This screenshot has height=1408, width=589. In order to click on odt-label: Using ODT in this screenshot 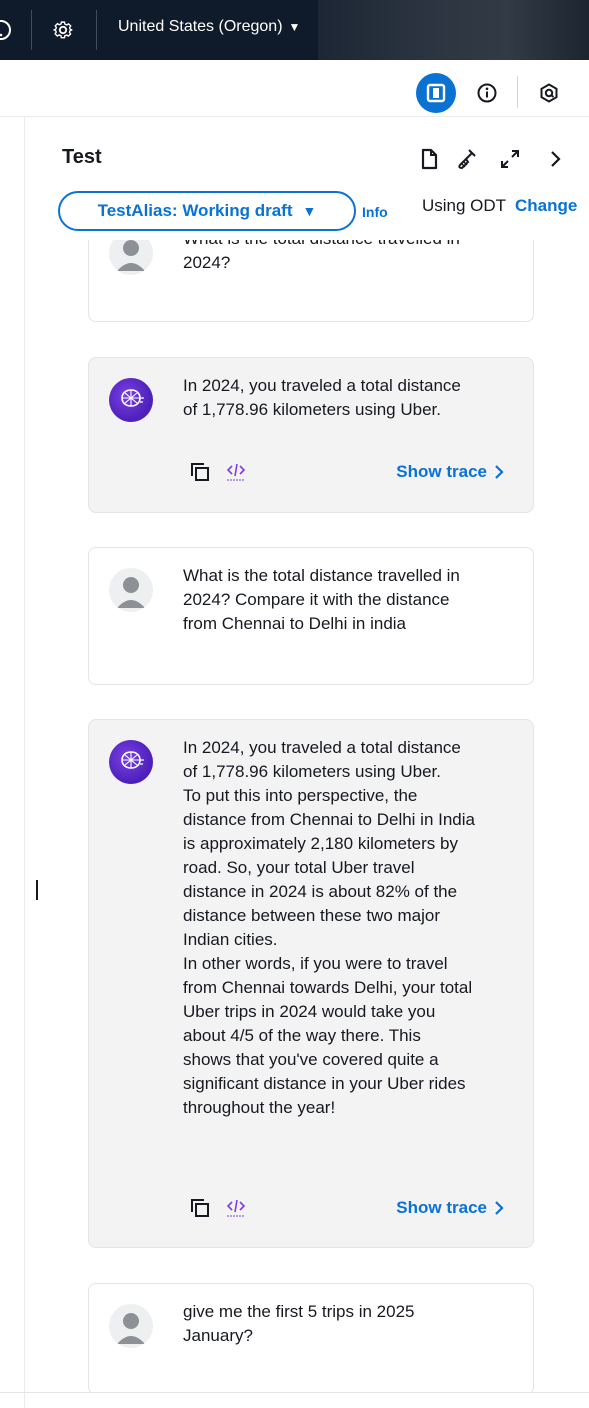, I will do `click(464, 205)`.